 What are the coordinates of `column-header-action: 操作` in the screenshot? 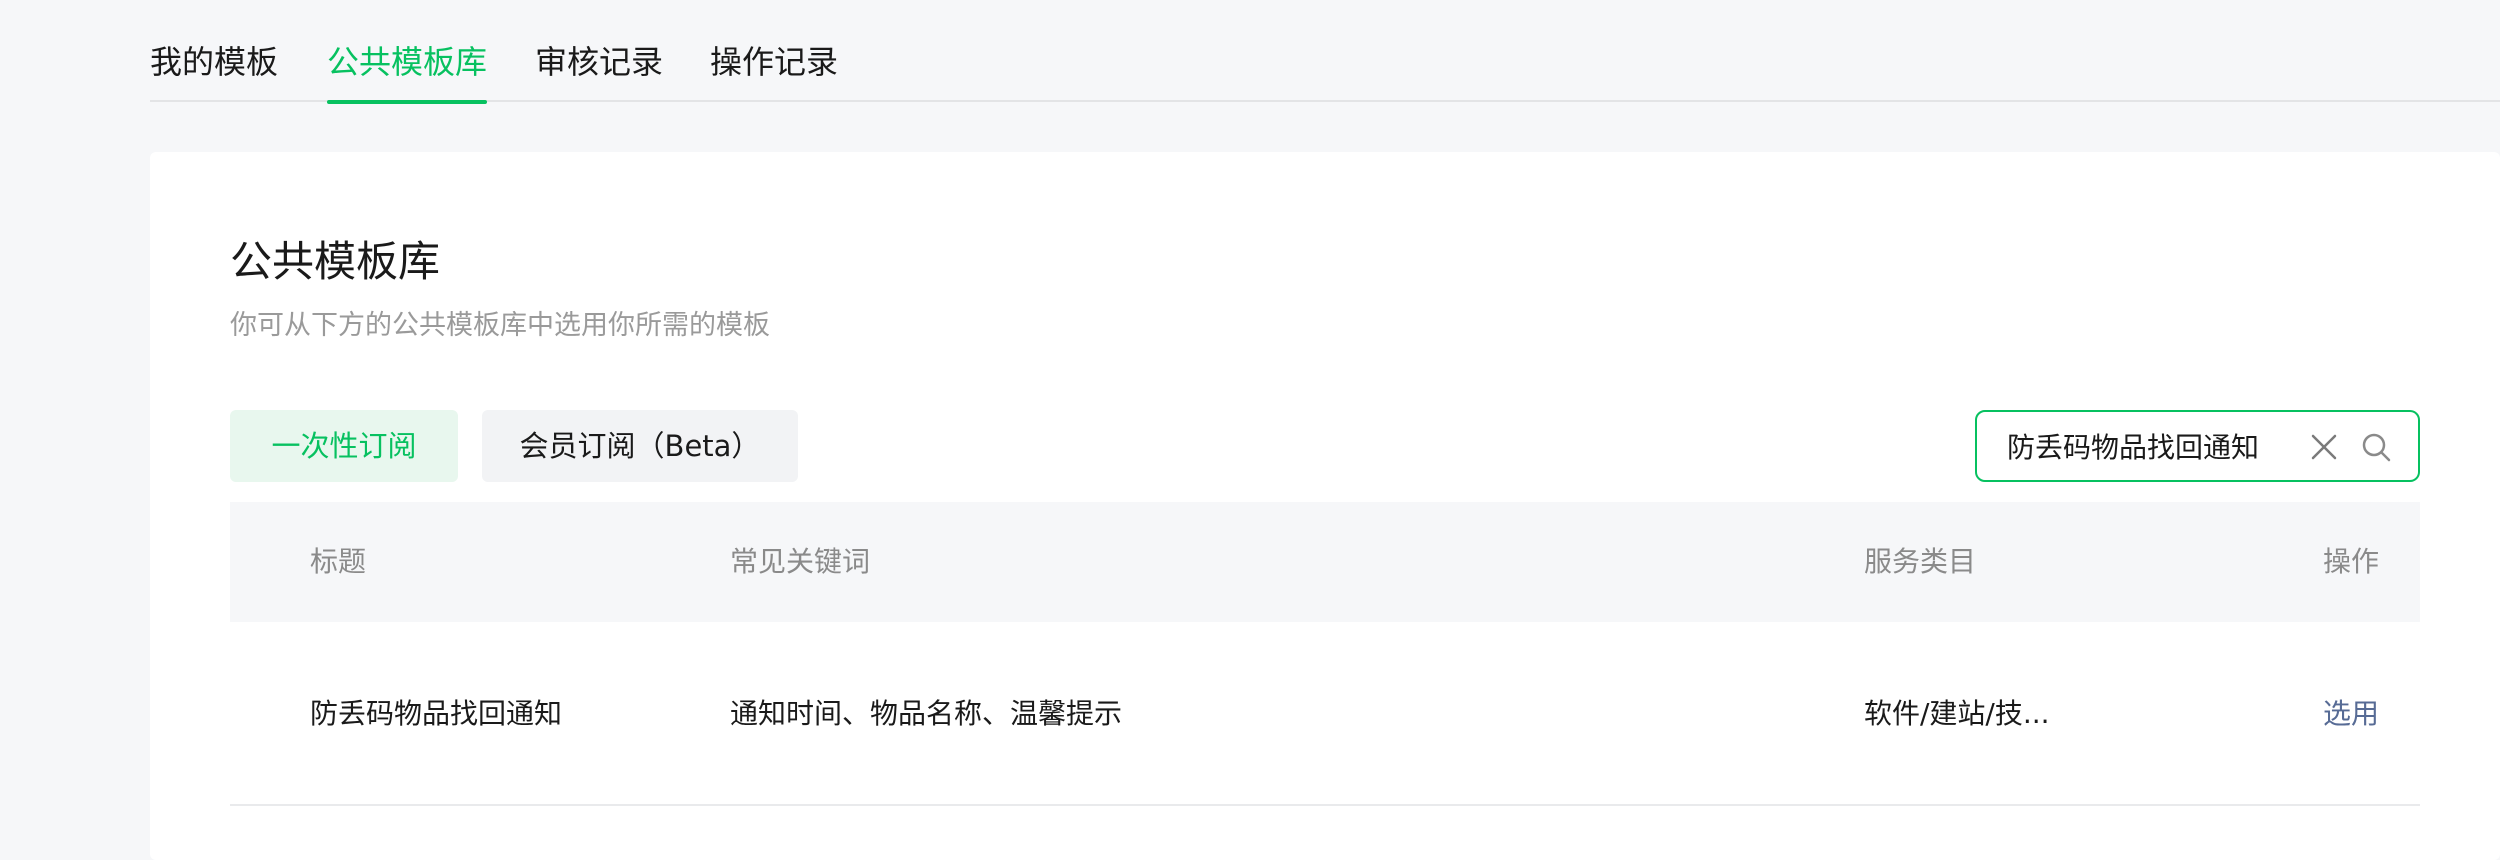 It's located at (2351, 561).